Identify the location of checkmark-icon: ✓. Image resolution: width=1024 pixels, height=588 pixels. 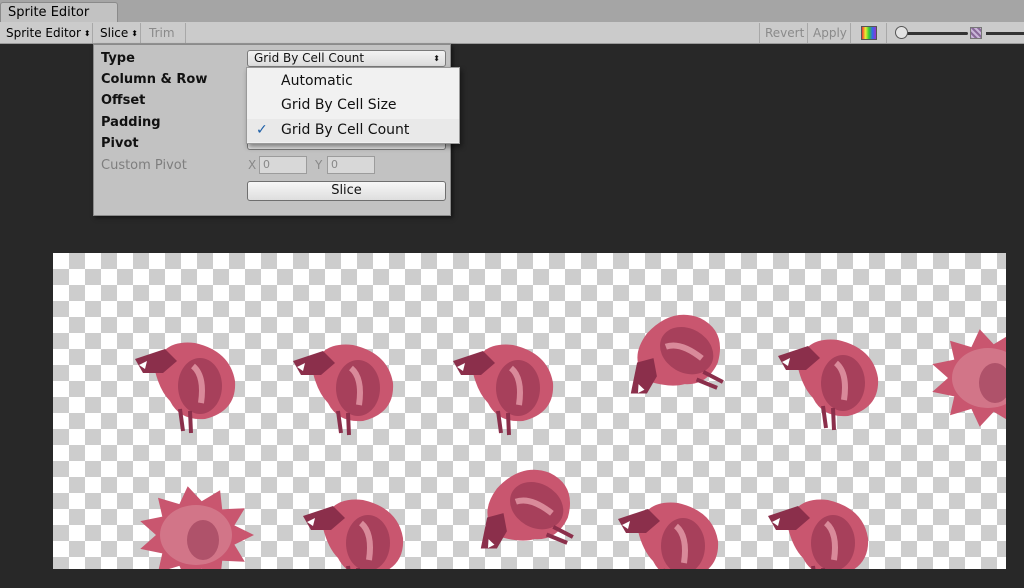
(262, 130).